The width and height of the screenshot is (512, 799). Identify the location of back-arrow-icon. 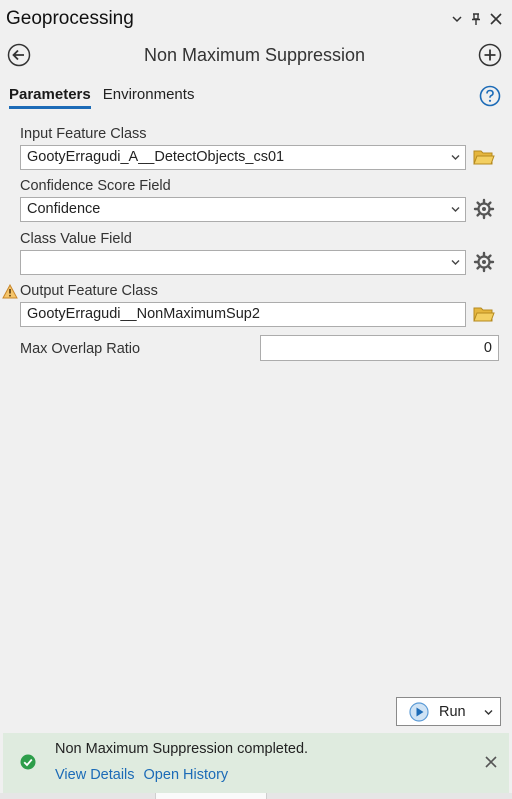
(19, 55).